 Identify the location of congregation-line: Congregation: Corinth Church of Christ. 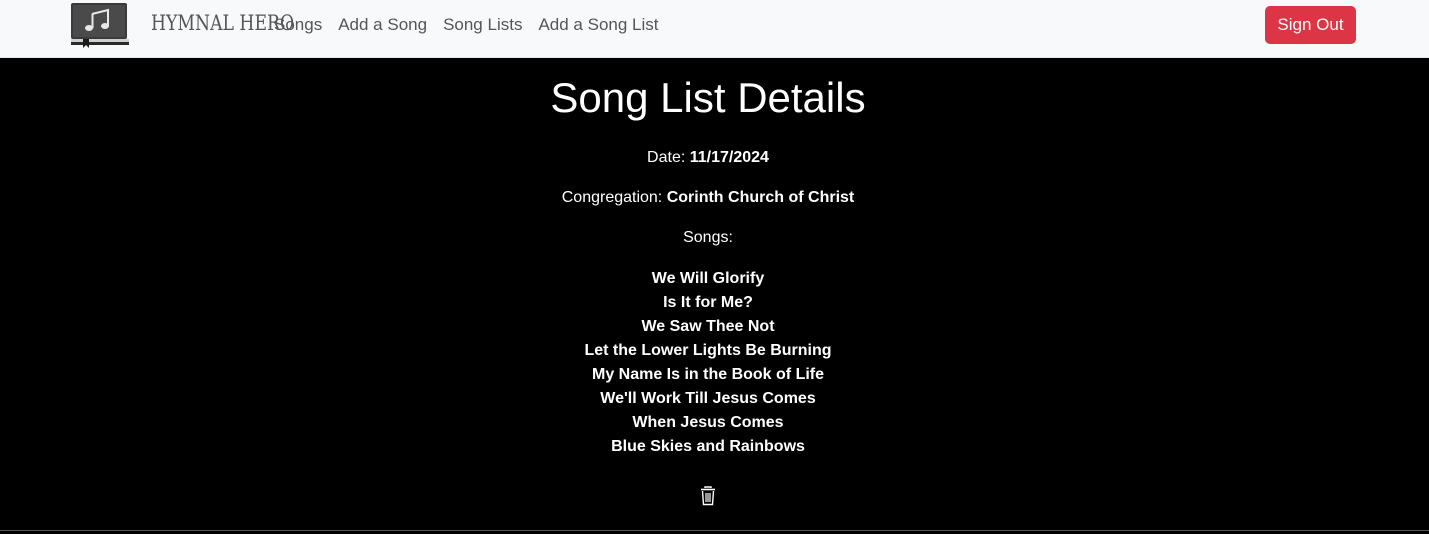
(708, 198).